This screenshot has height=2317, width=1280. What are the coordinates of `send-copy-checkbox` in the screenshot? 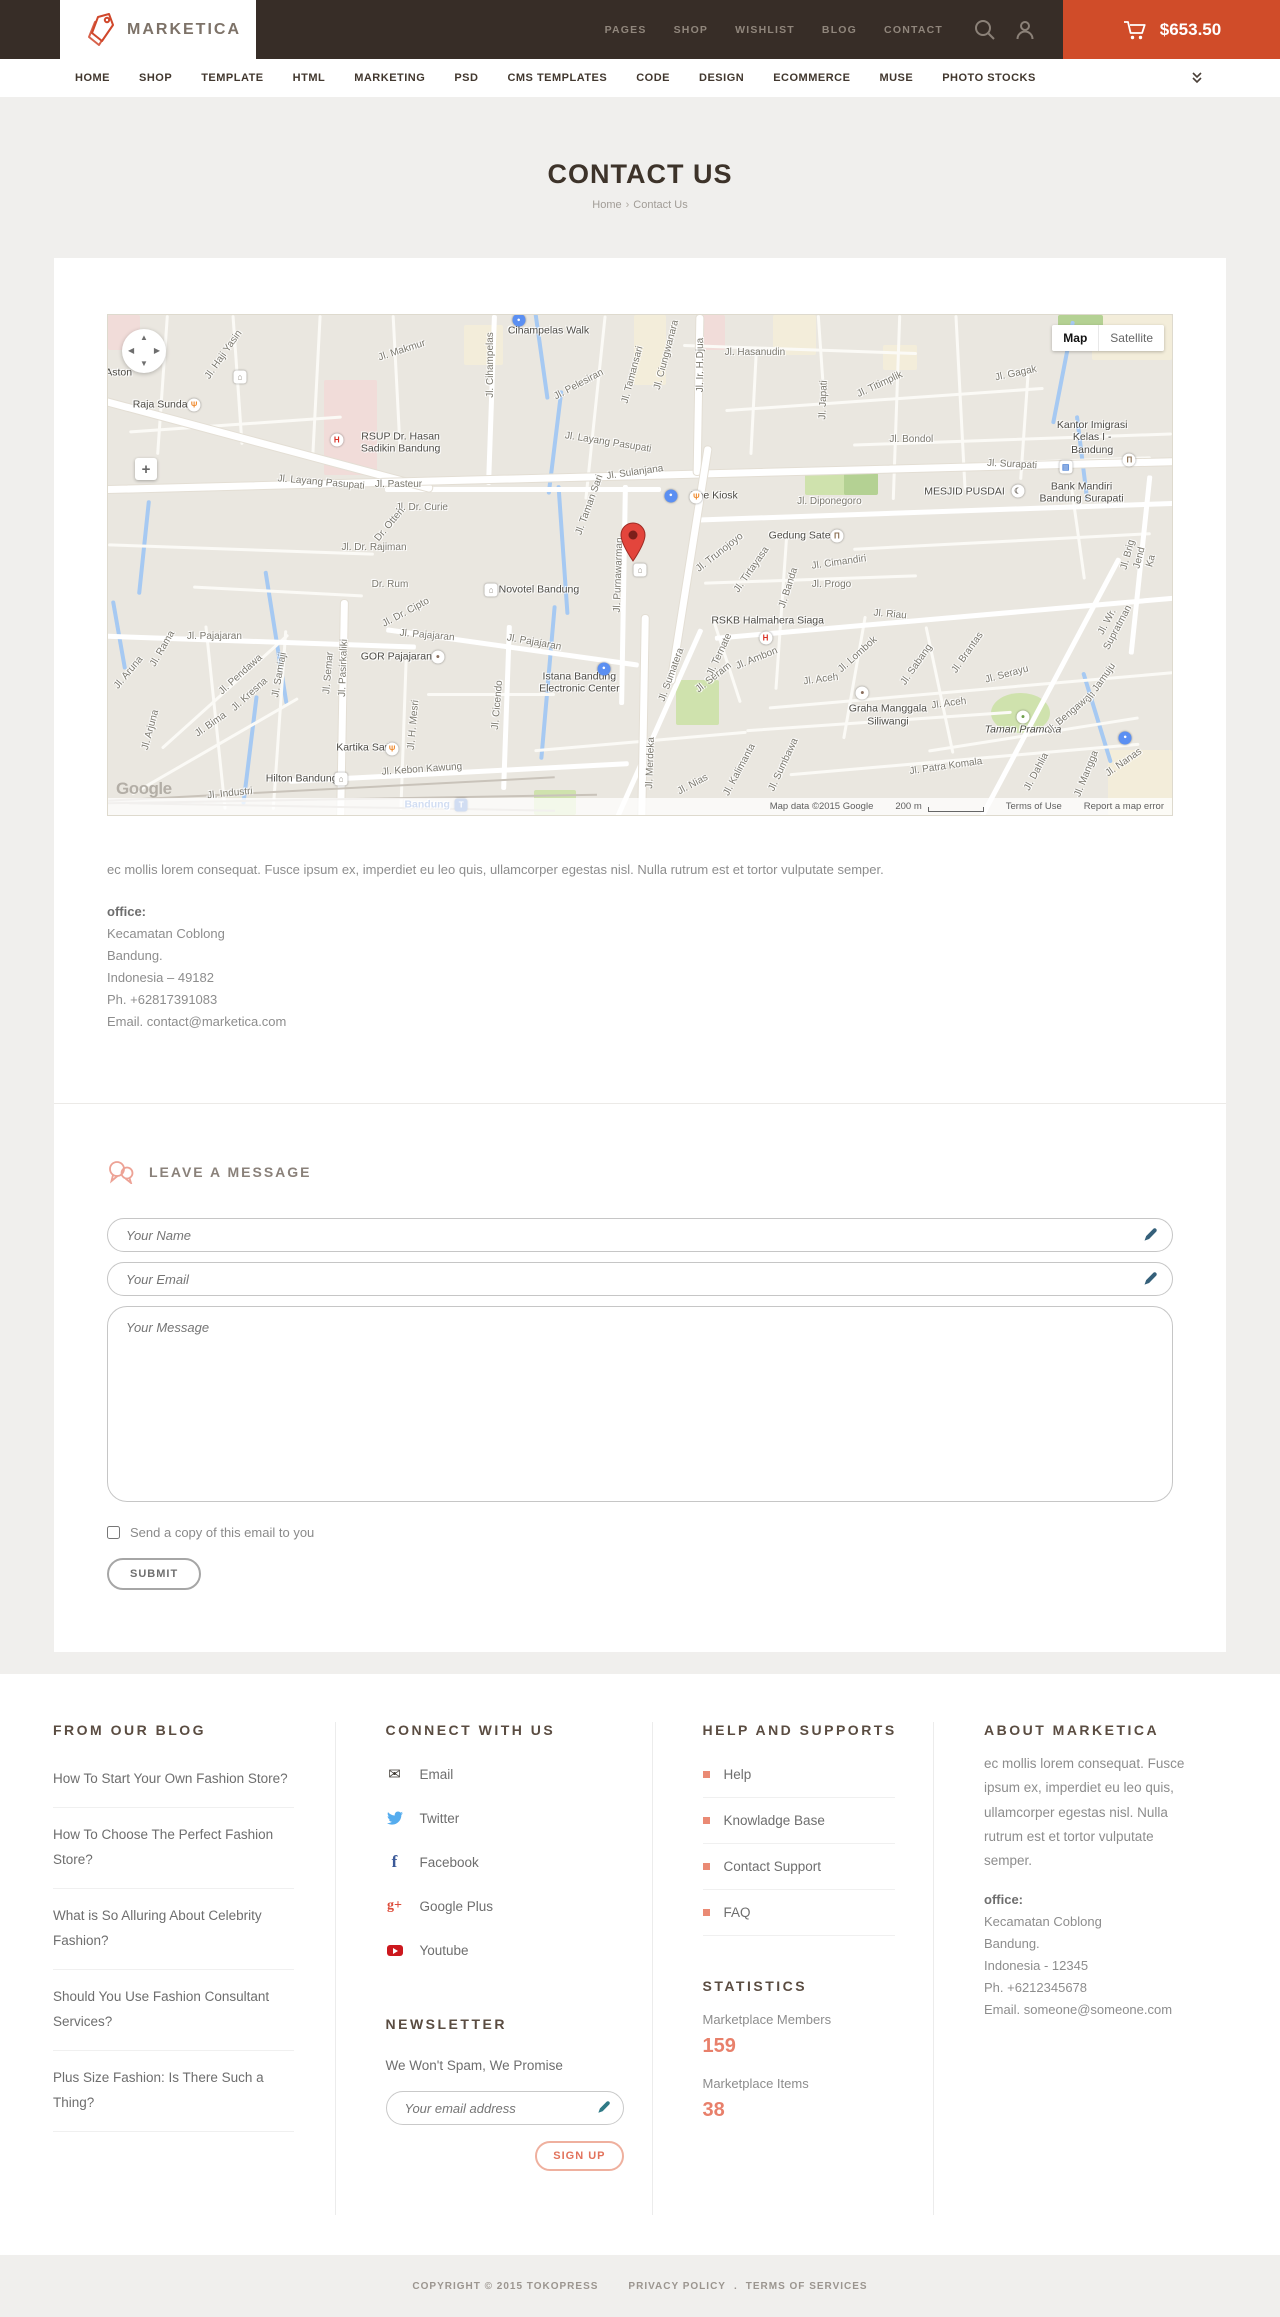 It's located at (113, 1532).